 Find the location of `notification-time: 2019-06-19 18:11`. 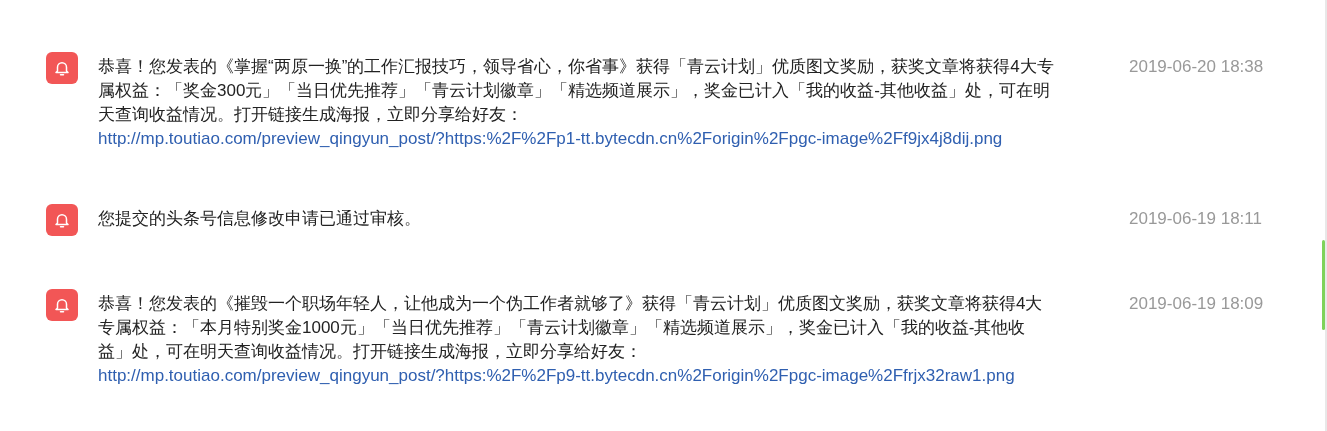

notification-time: 2019-06-19 18:11 is located at coordinates (1195, 219).